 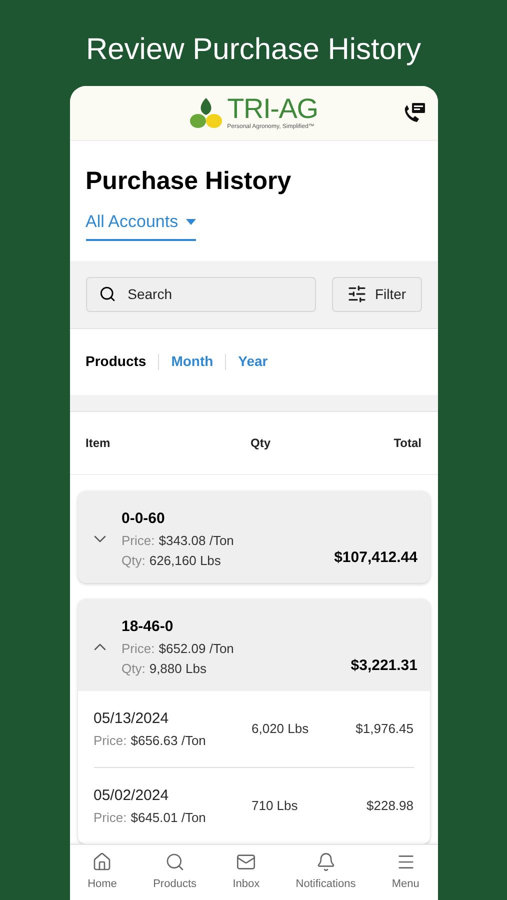 I want to click on headline: Review Purchase History, so click(x=254, y=50).